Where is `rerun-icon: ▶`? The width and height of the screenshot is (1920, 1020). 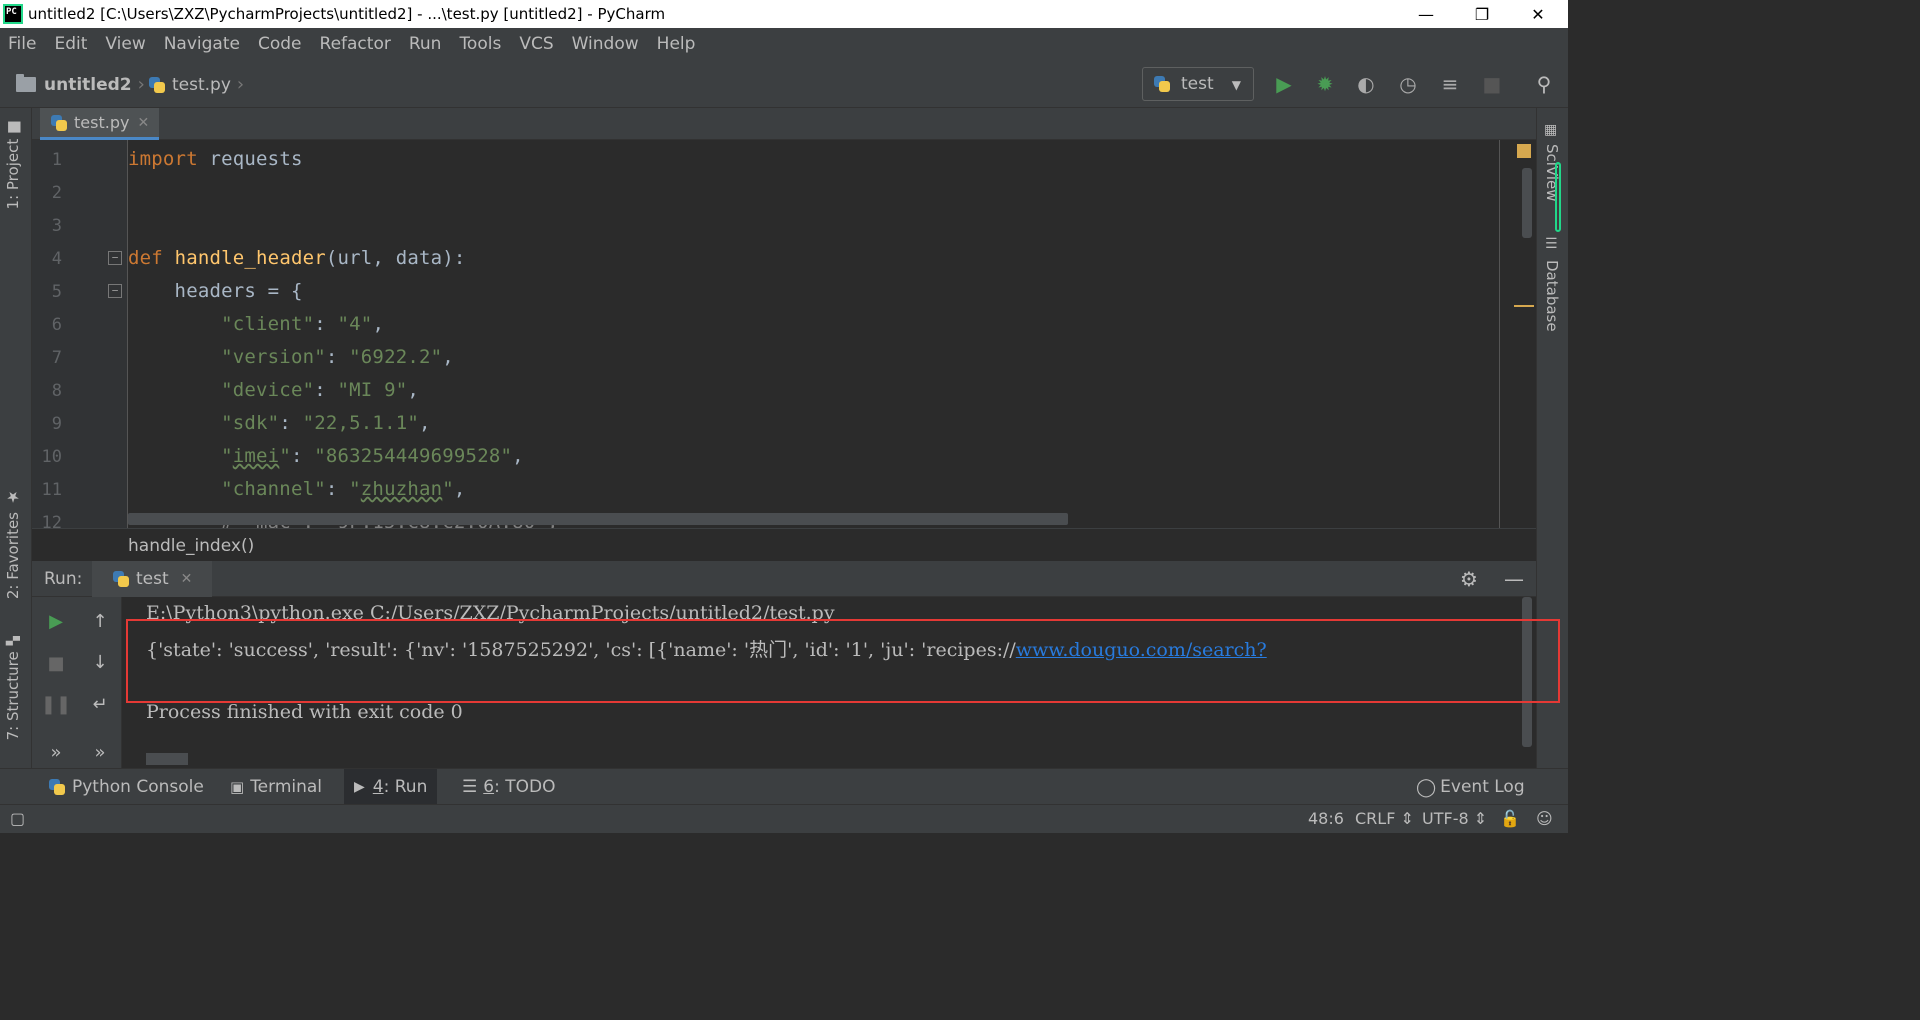
rerun-icon: ▶ is located at coordinates (56, 621).